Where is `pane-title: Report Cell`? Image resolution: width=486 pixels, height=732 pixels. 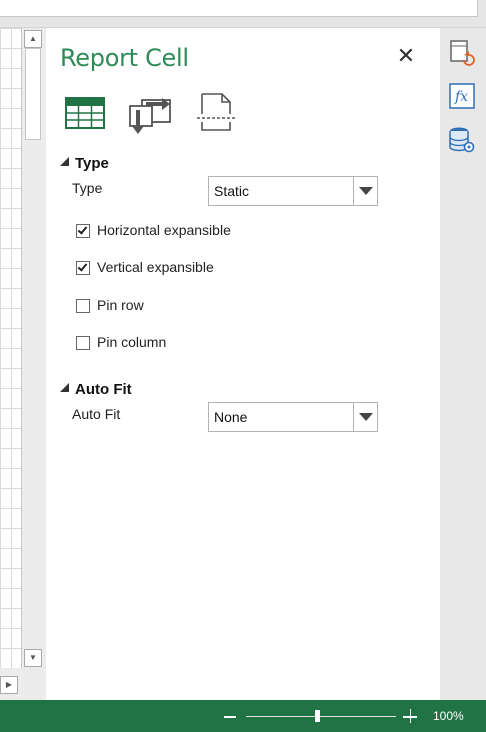 pane-title: Report Cell is located at coordinates (124, 58).